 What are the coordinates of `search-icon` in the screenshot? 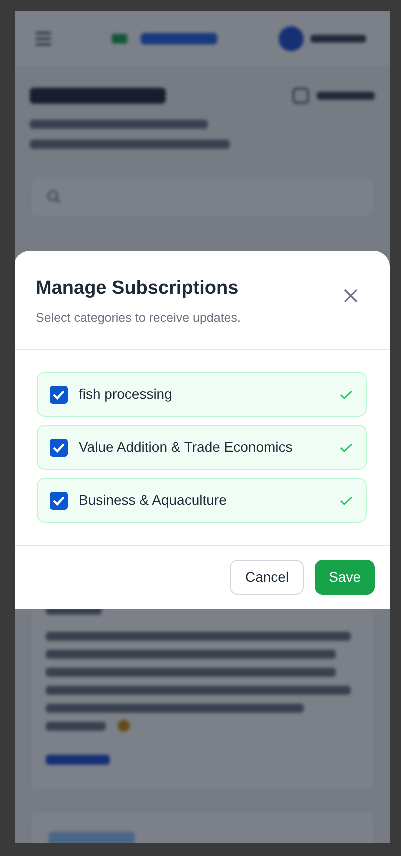 It's located at (54, 197).